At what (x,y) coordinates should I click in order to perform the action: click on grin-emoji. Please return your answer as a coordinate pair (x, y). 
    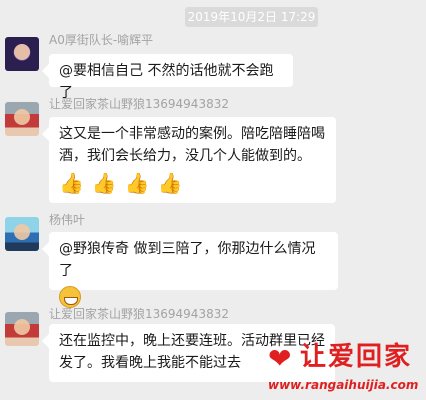
    Looking at the image, I should click on (70, 297).